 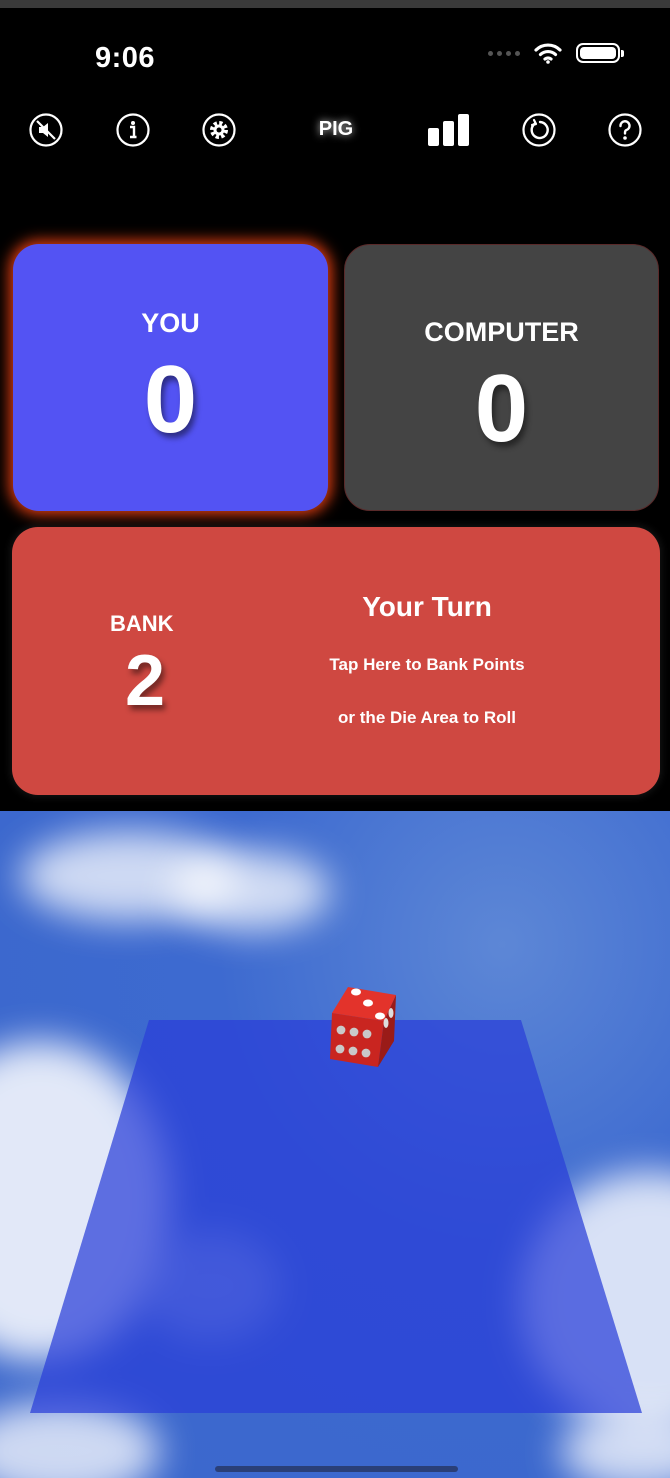 I want to click on status-time: 9:06, so click(x=125, y=58).